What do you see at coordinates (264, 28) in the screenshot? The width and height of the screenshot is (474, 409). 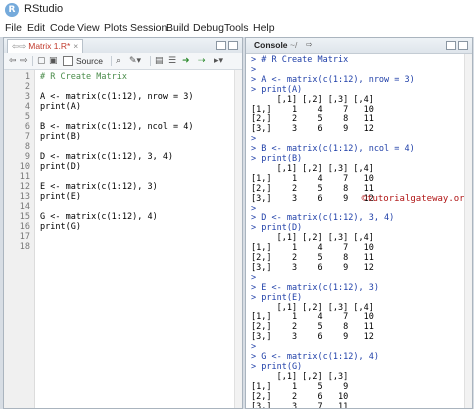 I see `menu-help: Help` at bounding box center [264, 28].